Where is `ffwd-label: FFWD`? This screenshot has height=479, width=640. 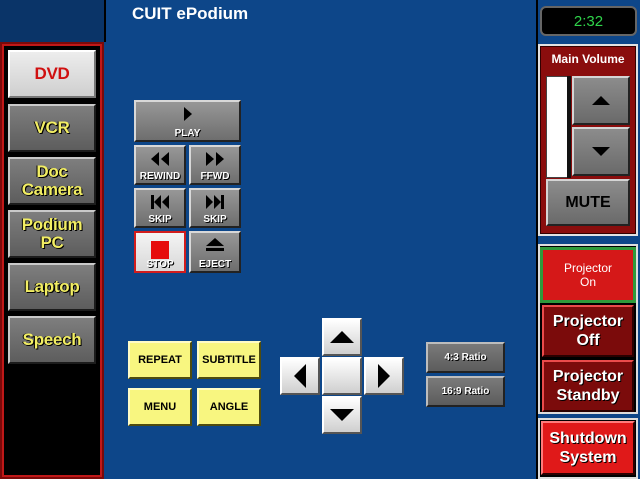
ffwd-label: FFWD is located at coordinates (215, 176).